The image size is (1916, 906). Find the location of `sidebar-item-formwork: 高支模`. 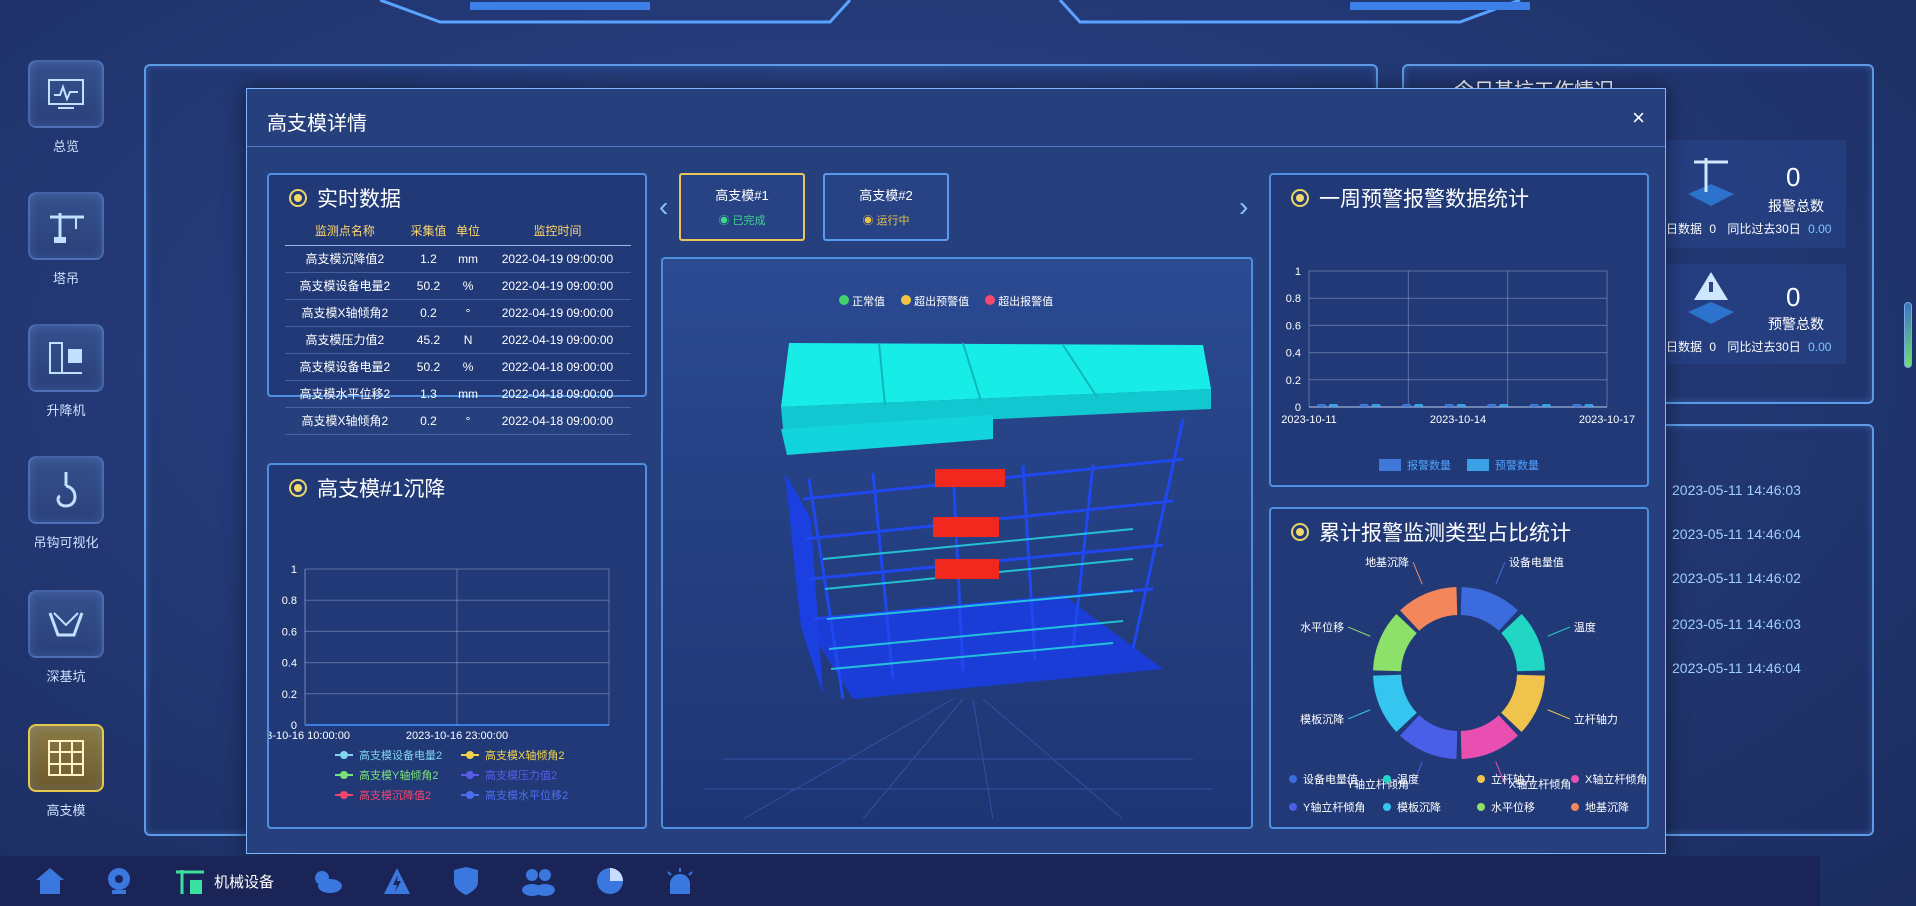

sidebar-item-formwork: 高支模 is located at coordinates (66, 771).